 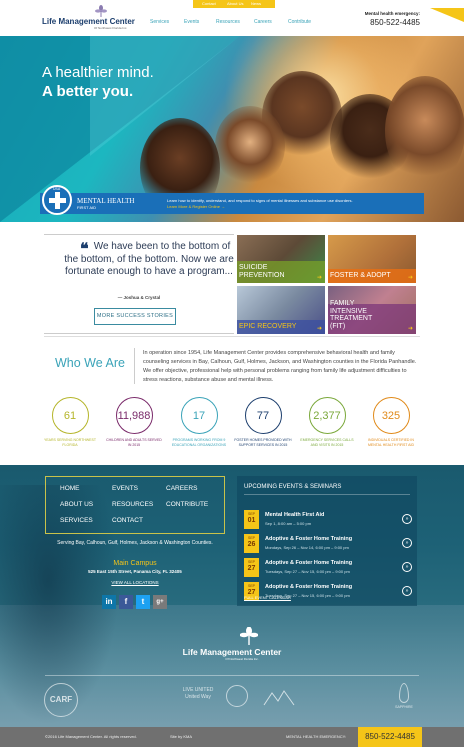 What do you see at coordinates (61, 700) in the screenshot?
I see `carf-logo: CARF` at bounding box center [61, 700].